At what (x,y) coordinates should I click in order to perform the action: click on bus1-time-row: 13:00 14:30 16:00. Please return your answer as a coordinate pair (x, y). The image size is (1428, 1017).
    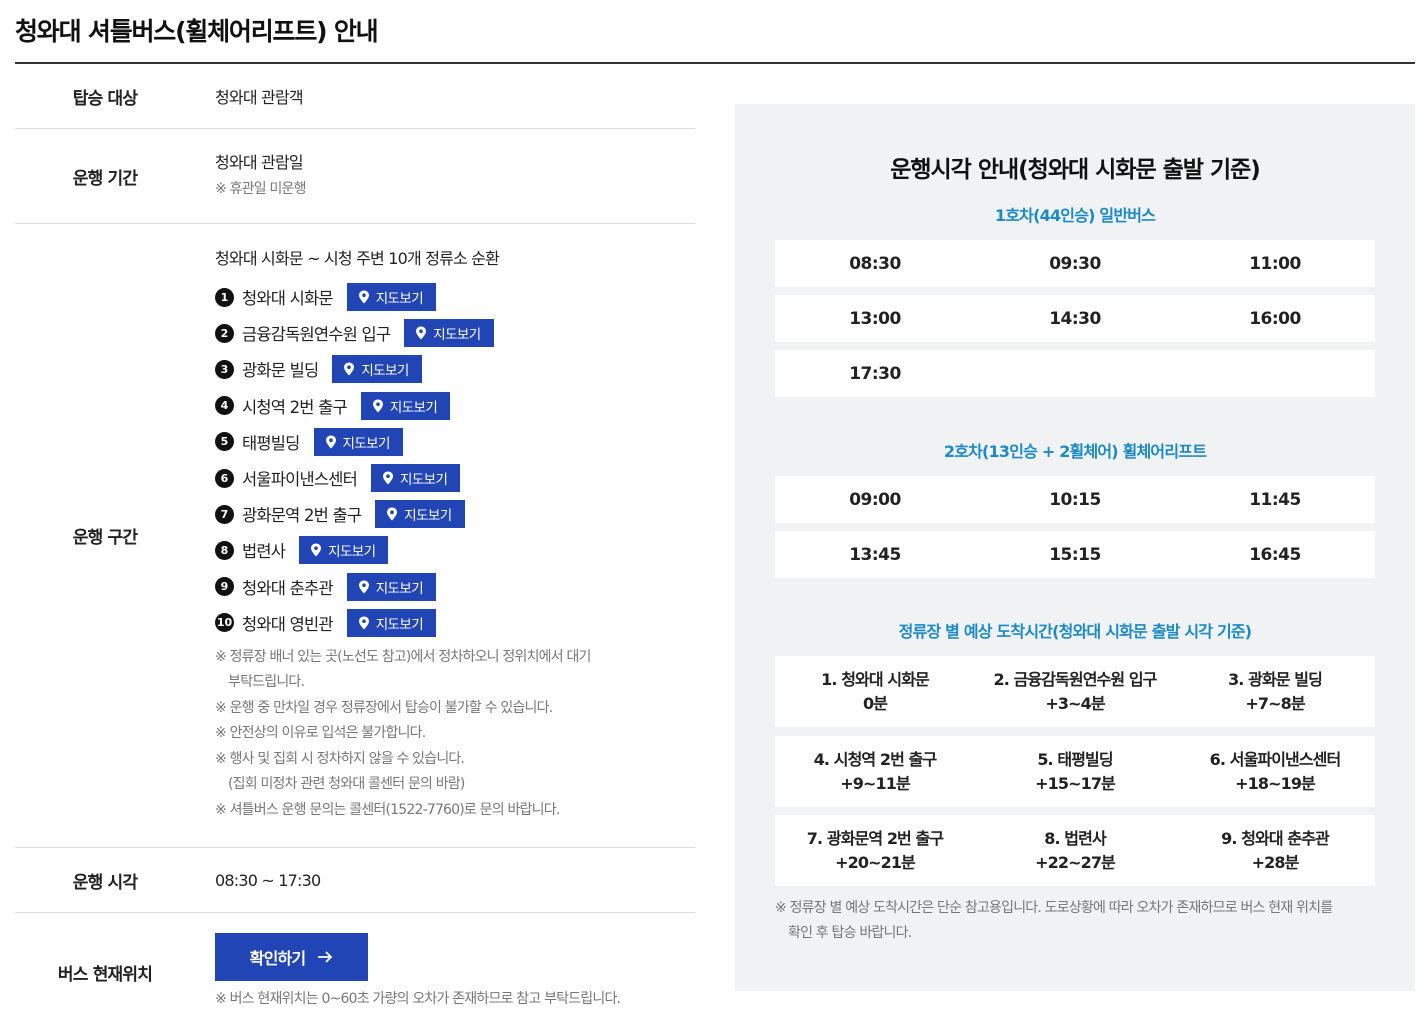
    Looking at the image, I should click on (1075, 318).